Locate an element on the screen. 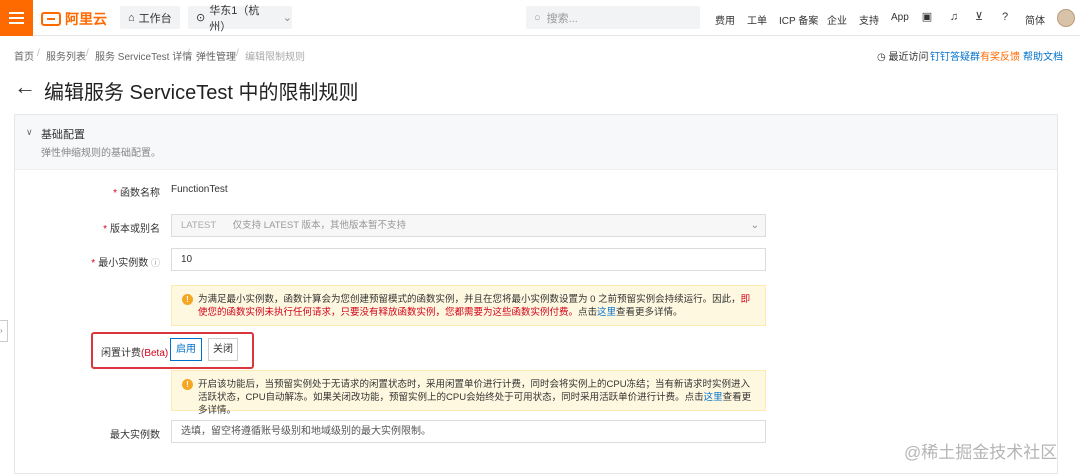 The height and width of the screenshot is (474, 1080). function-name-value: FunctionTest is located at coordinates (199, 189).